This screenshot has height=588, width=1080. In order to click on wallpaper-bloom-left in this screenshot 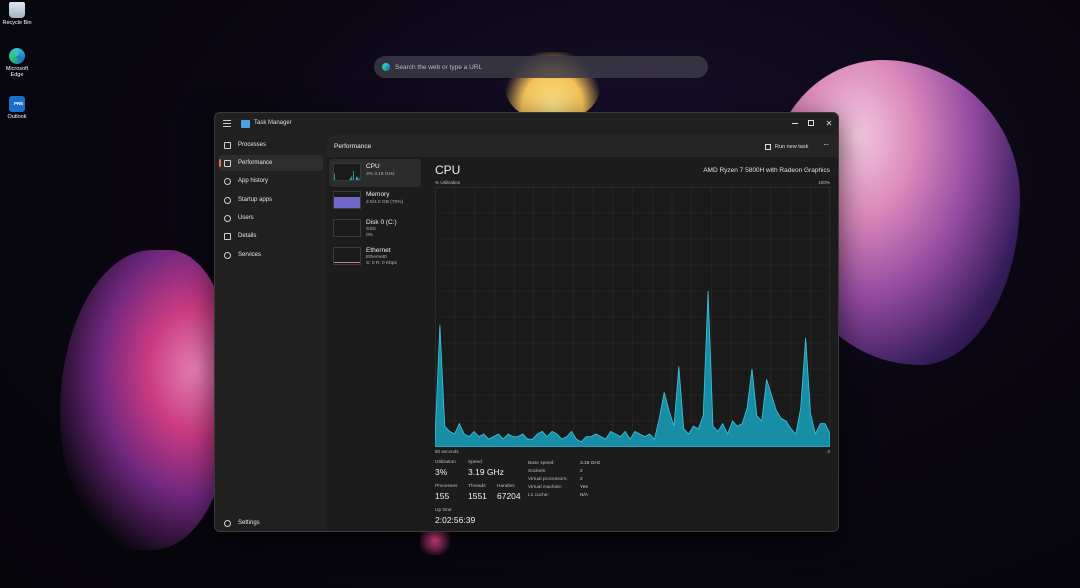, I will do `click(145, 400)`.